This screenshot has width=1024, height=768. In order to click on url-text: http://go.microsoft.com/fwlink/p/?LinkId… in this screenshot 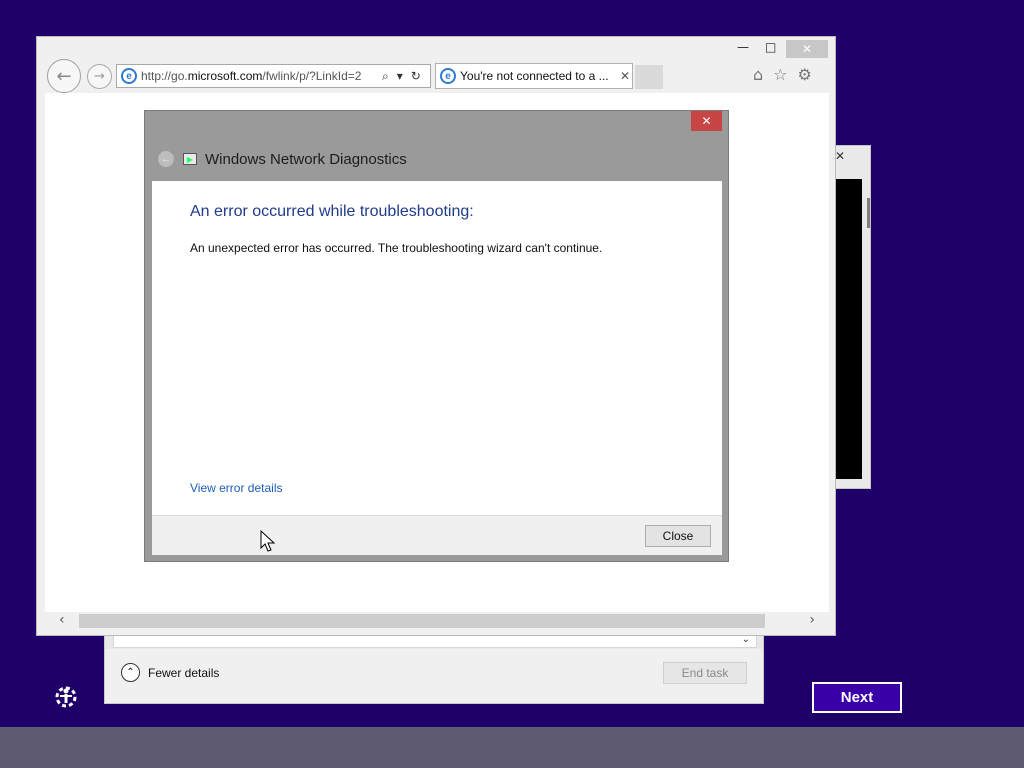, I will do `click(251, 76)`.